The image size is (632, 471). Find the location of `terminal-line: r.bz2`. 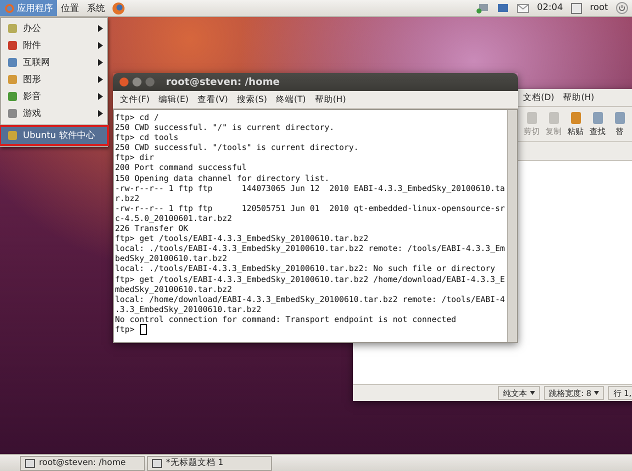

terminal-line: r.bz2 is located at coordinates (127, 197).